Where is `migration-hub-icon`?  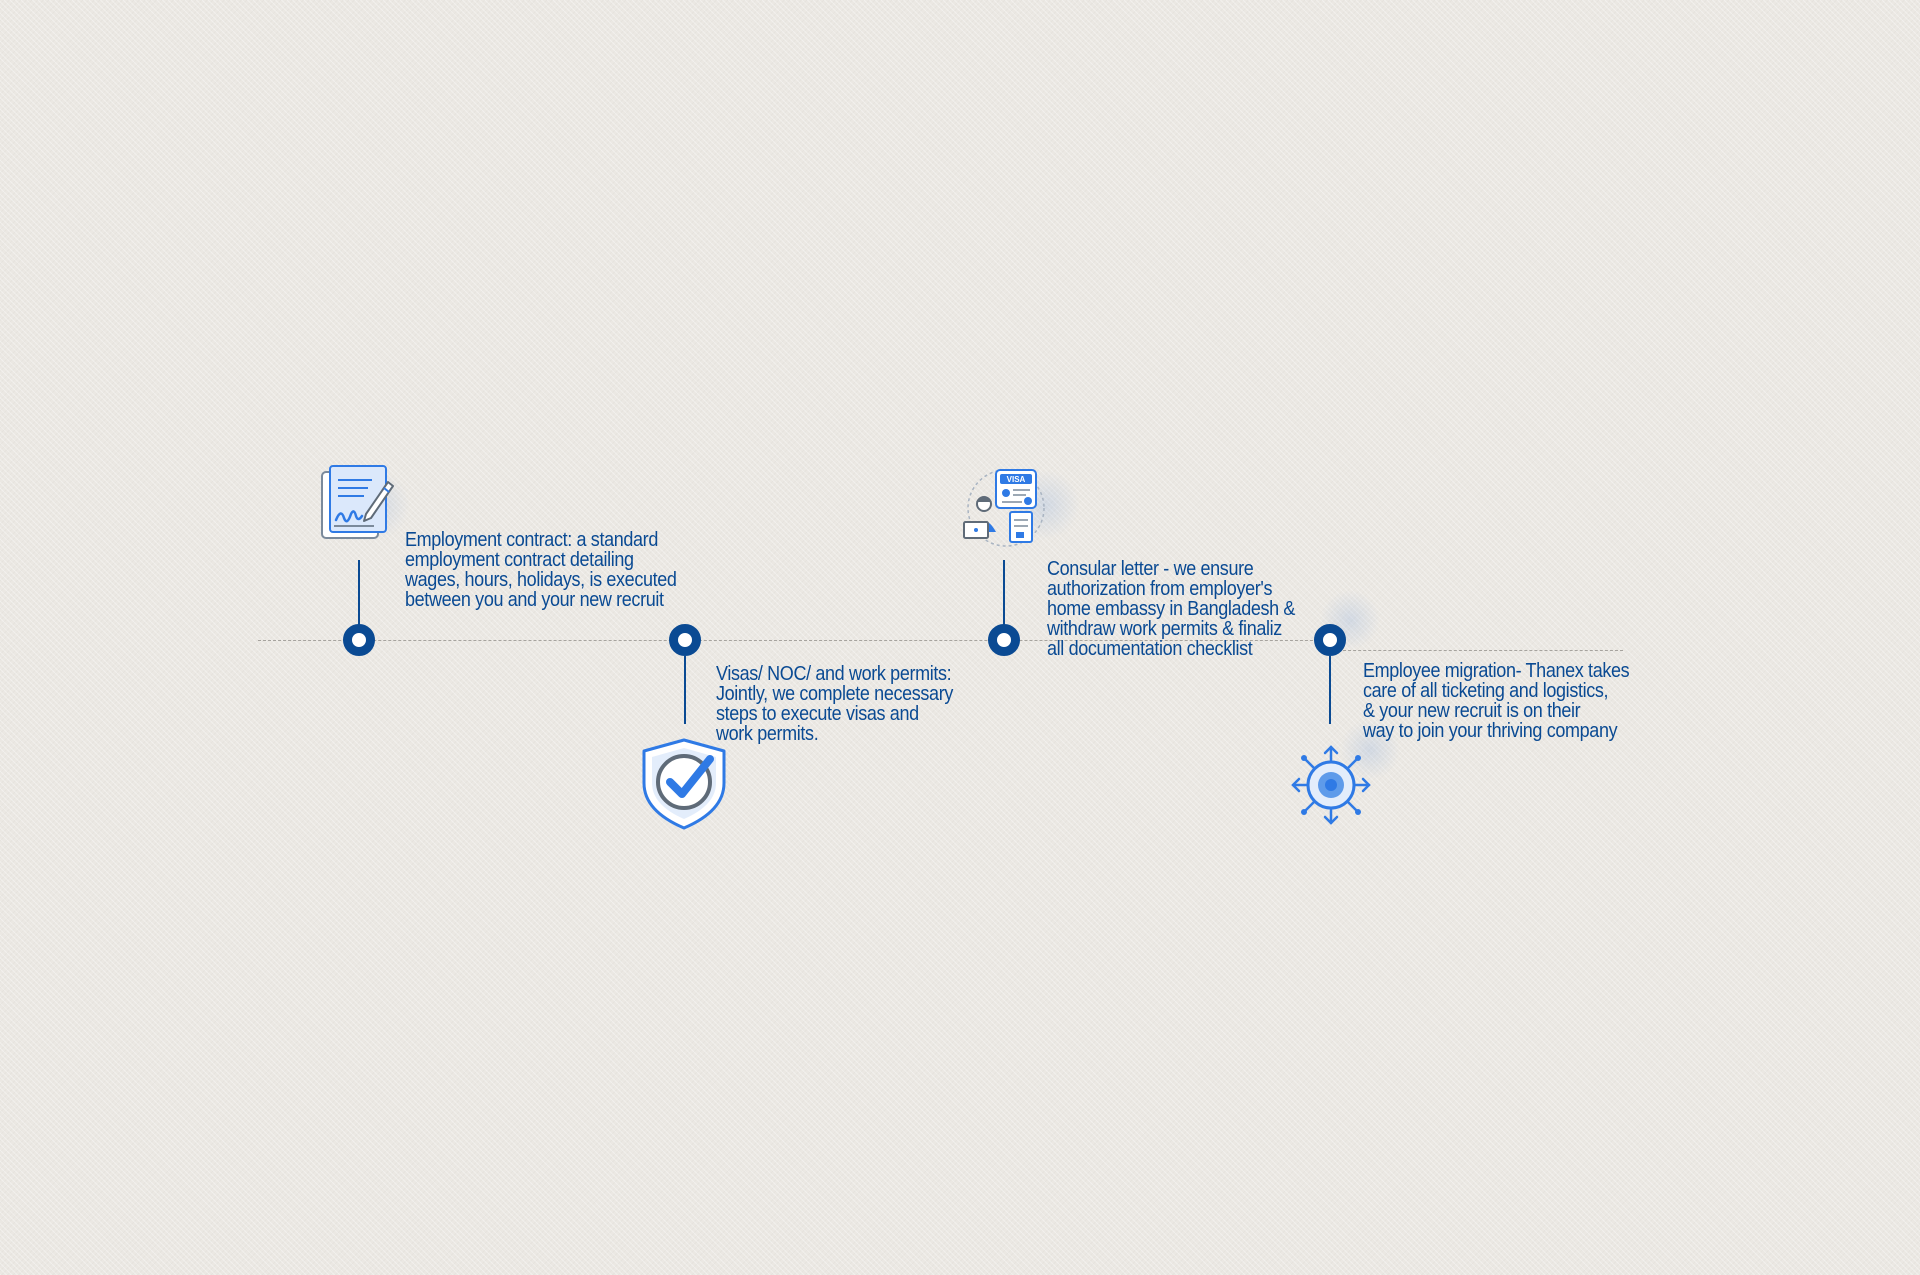
migration-hub-icon is located at coordinates (1331, 785).